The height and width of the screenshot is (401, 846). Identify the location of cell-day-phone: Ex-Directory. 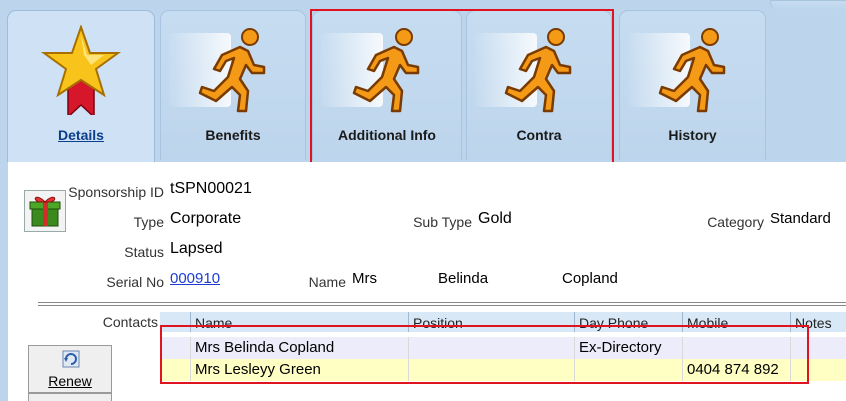
(628, 348).